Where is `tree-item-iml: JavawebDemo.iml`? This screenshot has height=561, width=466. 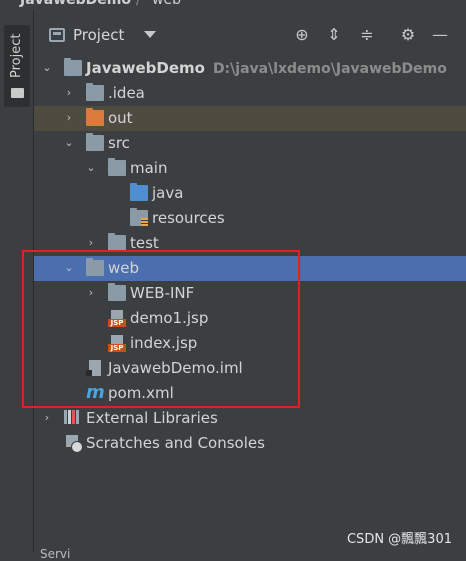
tree-item-iml: JavawebDemo.iml is located at coordinates (250, 368).